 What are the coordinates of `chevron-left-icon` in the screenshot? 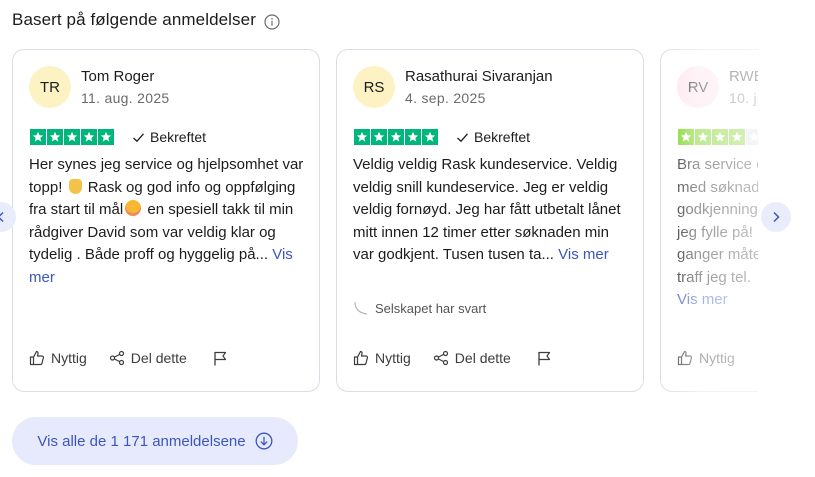 It's located at (2, 217).